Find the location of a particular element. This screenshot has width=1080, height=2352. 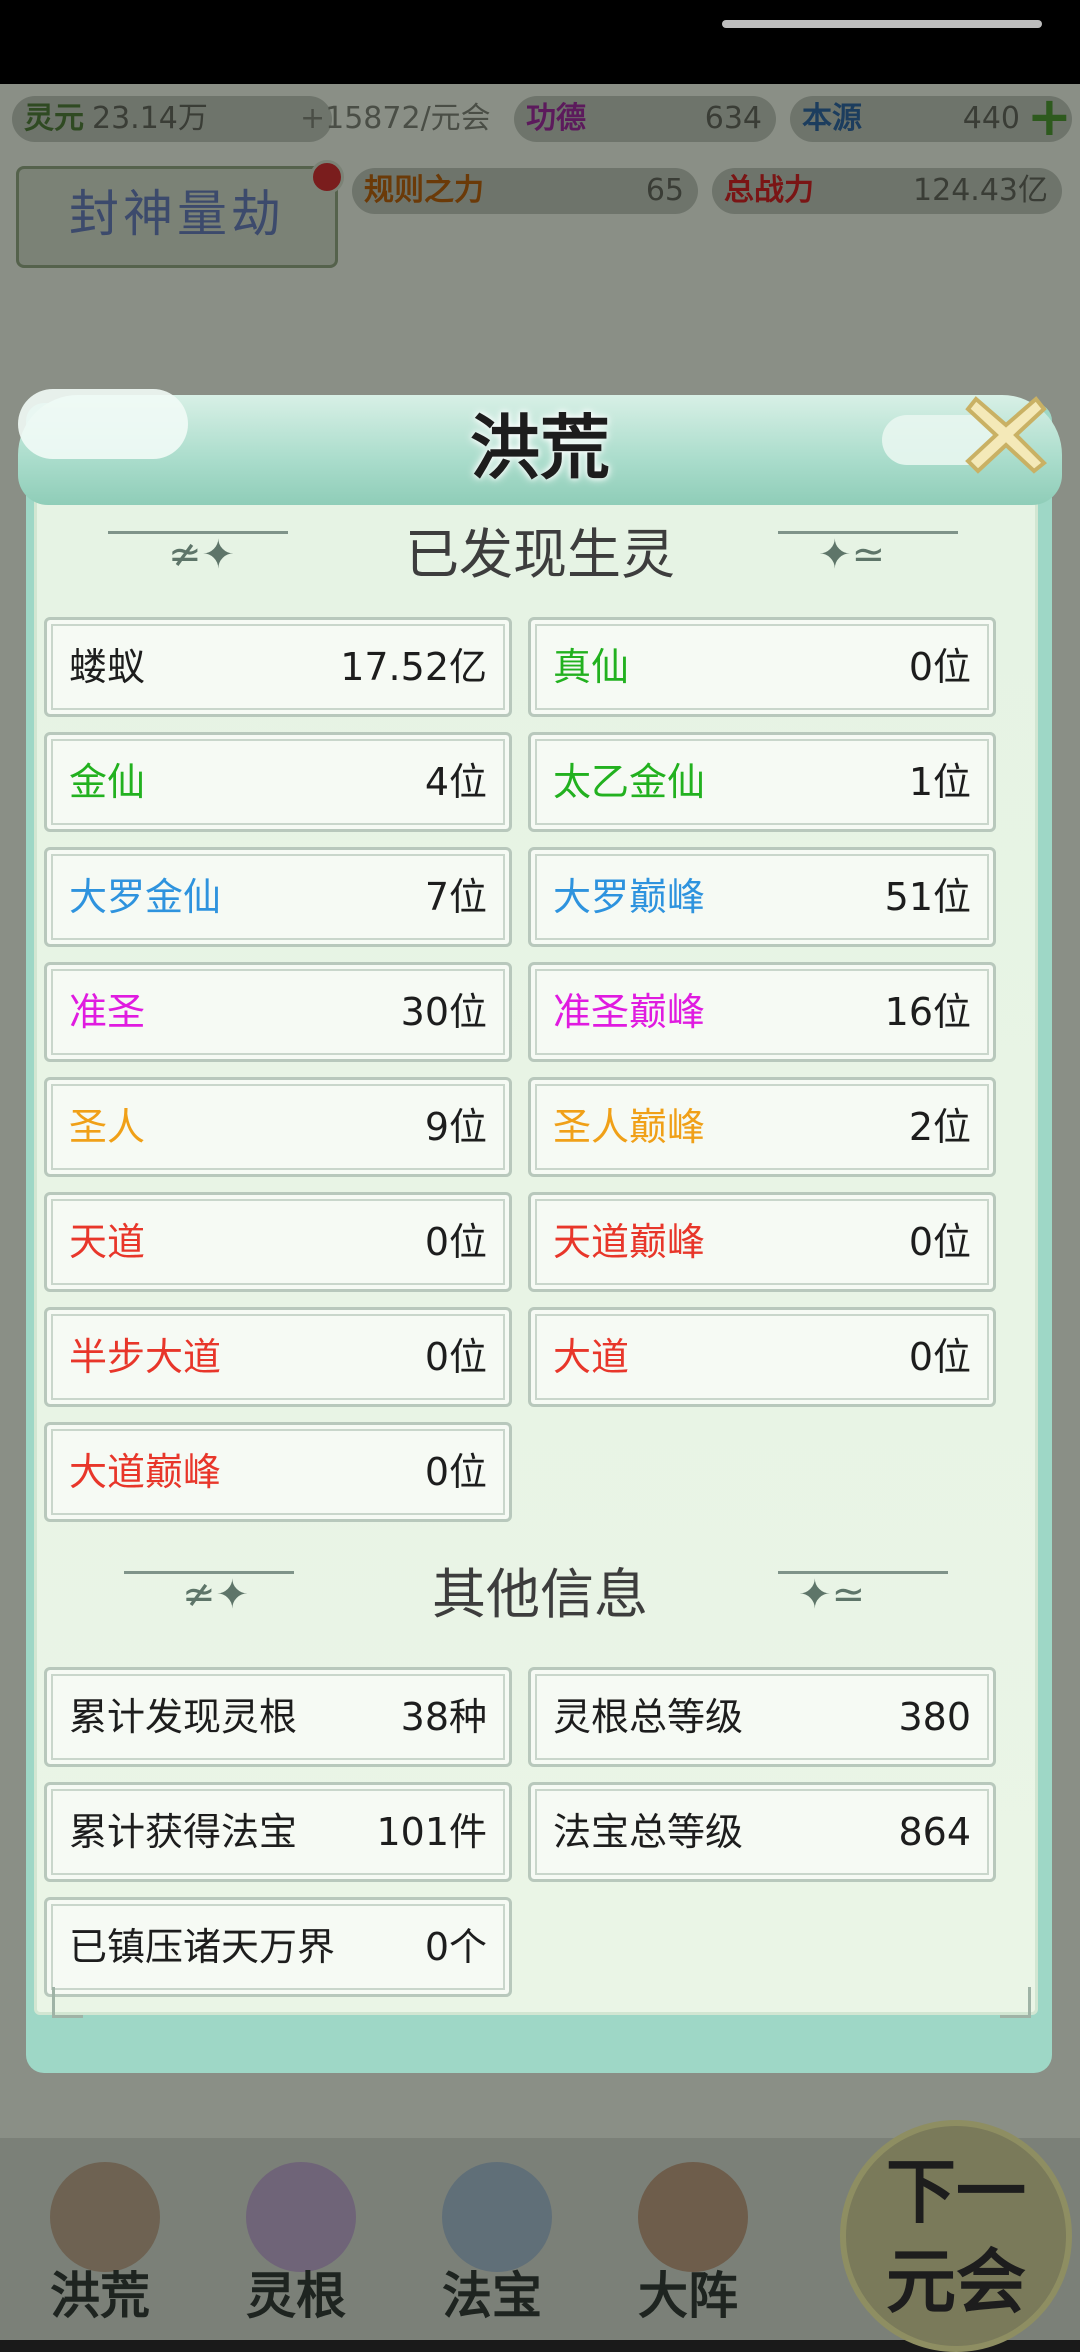

next-line1: 下一 is located at coordinates (956, 2191).